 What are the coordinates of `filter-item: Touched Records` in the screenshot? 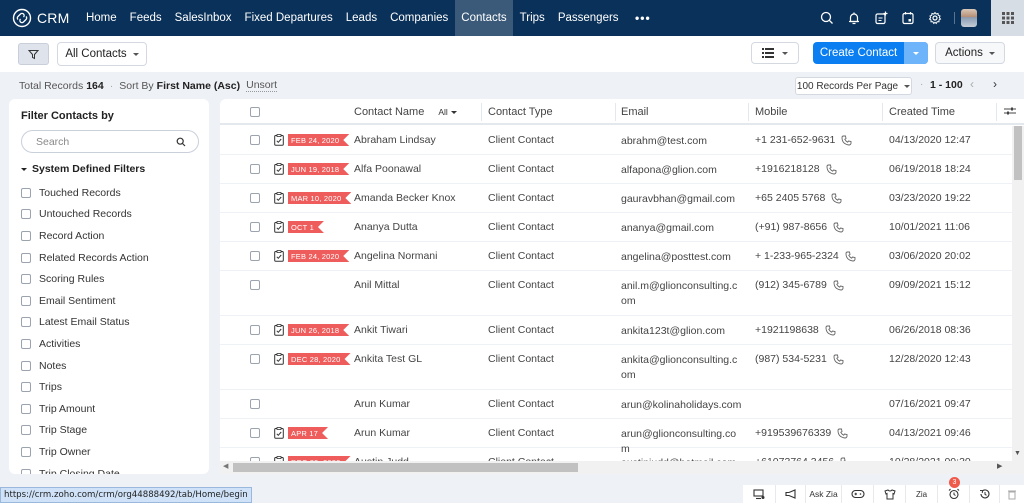 It's located at (85, 193).